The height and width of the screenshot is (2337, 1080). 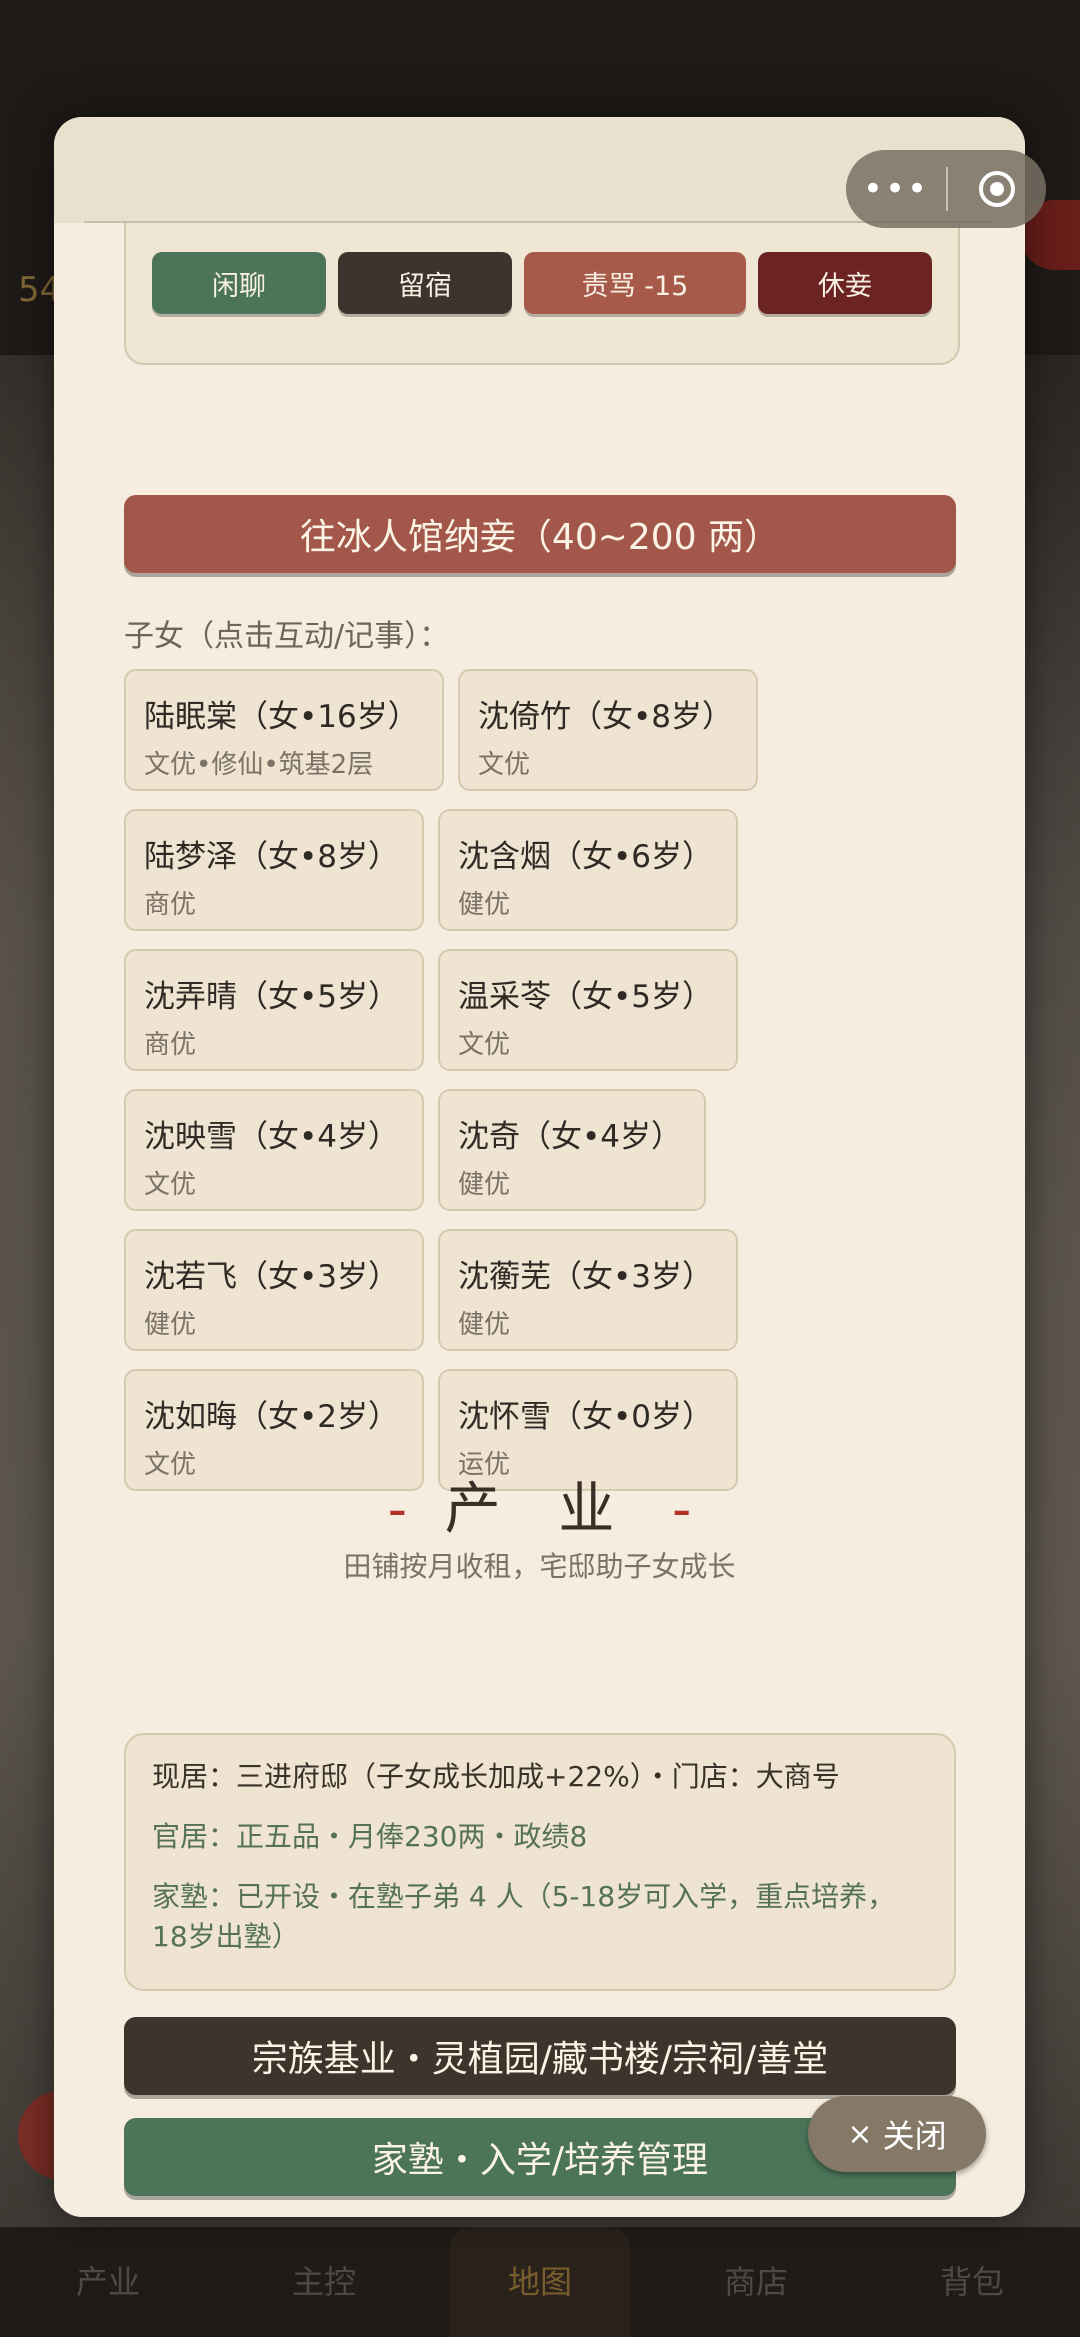 I want to click on stay-night-button: 留宿, so click(x=425, y=283).